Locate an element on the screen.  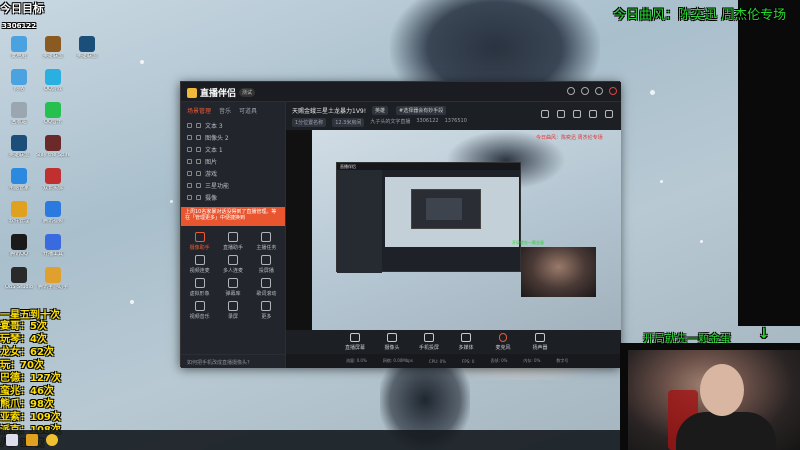
control-label: 直播屏幕 is located at coordinates (354, 348).